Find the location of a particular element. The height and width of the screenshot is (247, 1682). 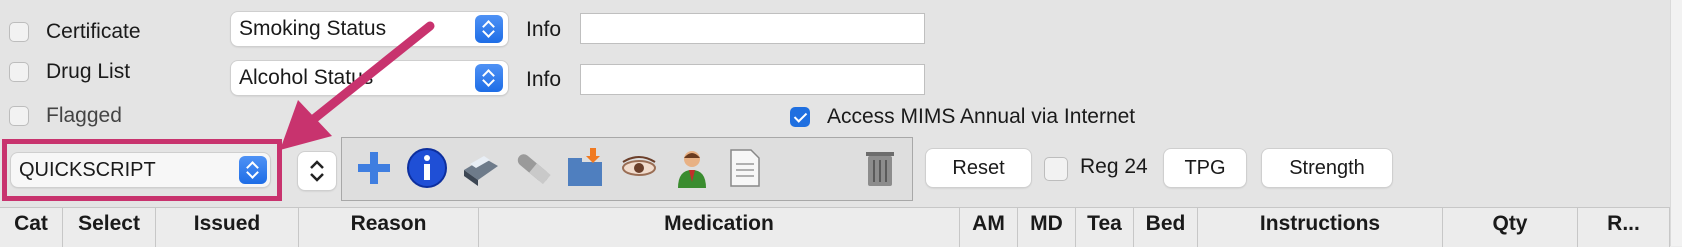

medication-toolbar is located at coordinates (627, 169).